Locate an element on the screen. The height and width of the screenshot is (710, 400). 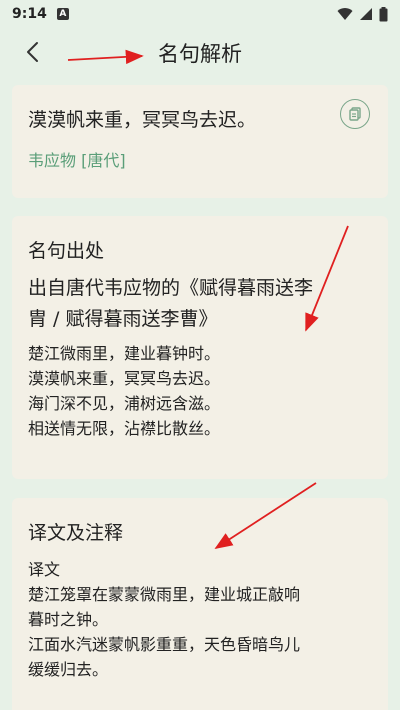
translation-line: 江面水汽迷蒙帆影重重，天色昏暗鸟儿 is located at coordinates (164, 644).